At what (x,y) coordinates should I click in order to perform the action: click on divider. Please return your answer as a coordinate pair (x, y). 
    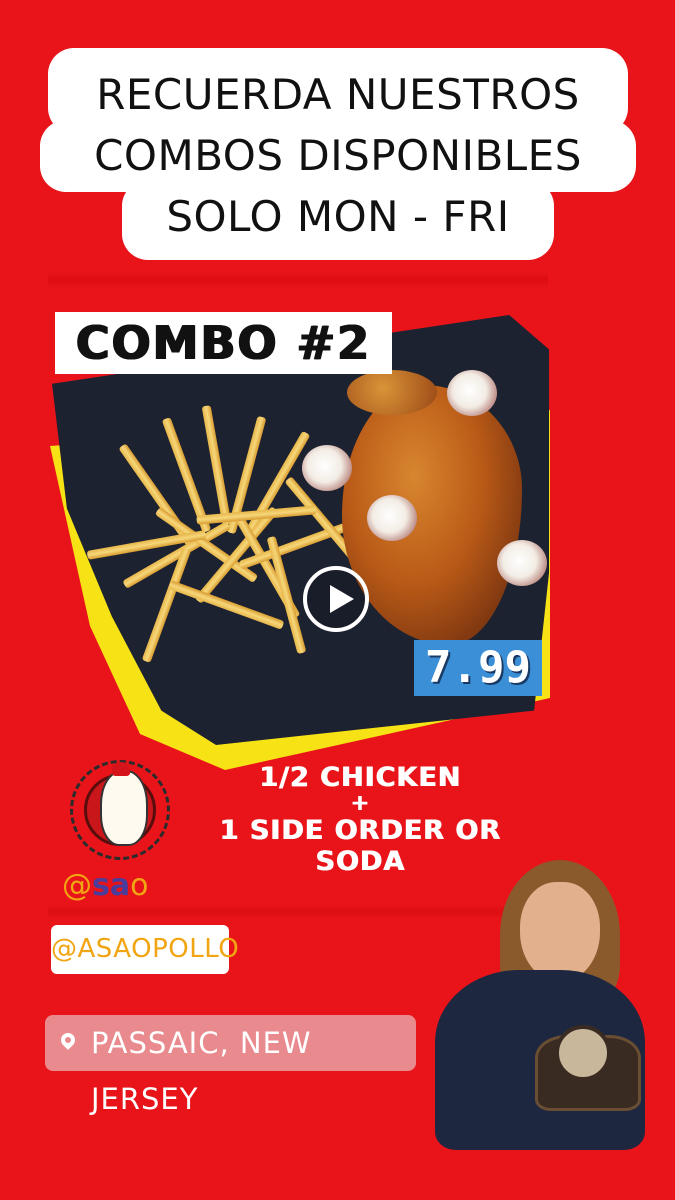
    Looking at the image, I should click on (298, 280).